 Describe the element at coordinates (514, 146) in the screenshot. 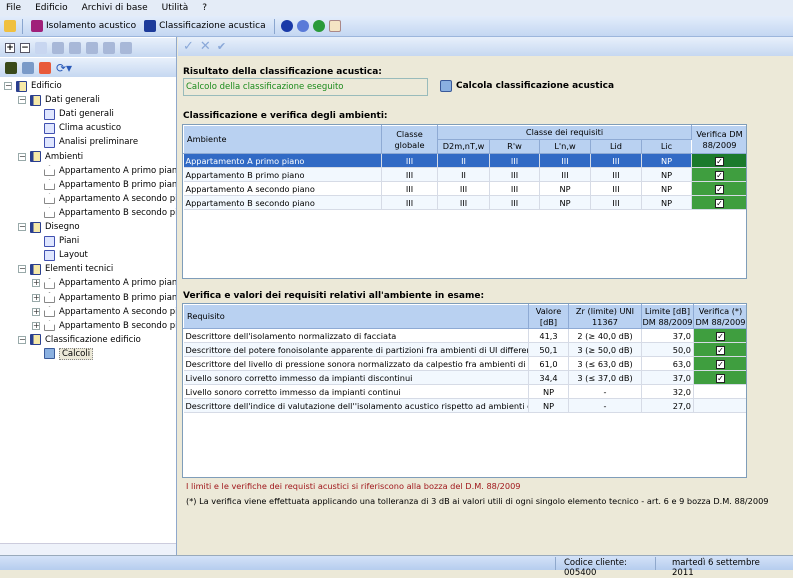

I see `col-rw: R'w` at that location.